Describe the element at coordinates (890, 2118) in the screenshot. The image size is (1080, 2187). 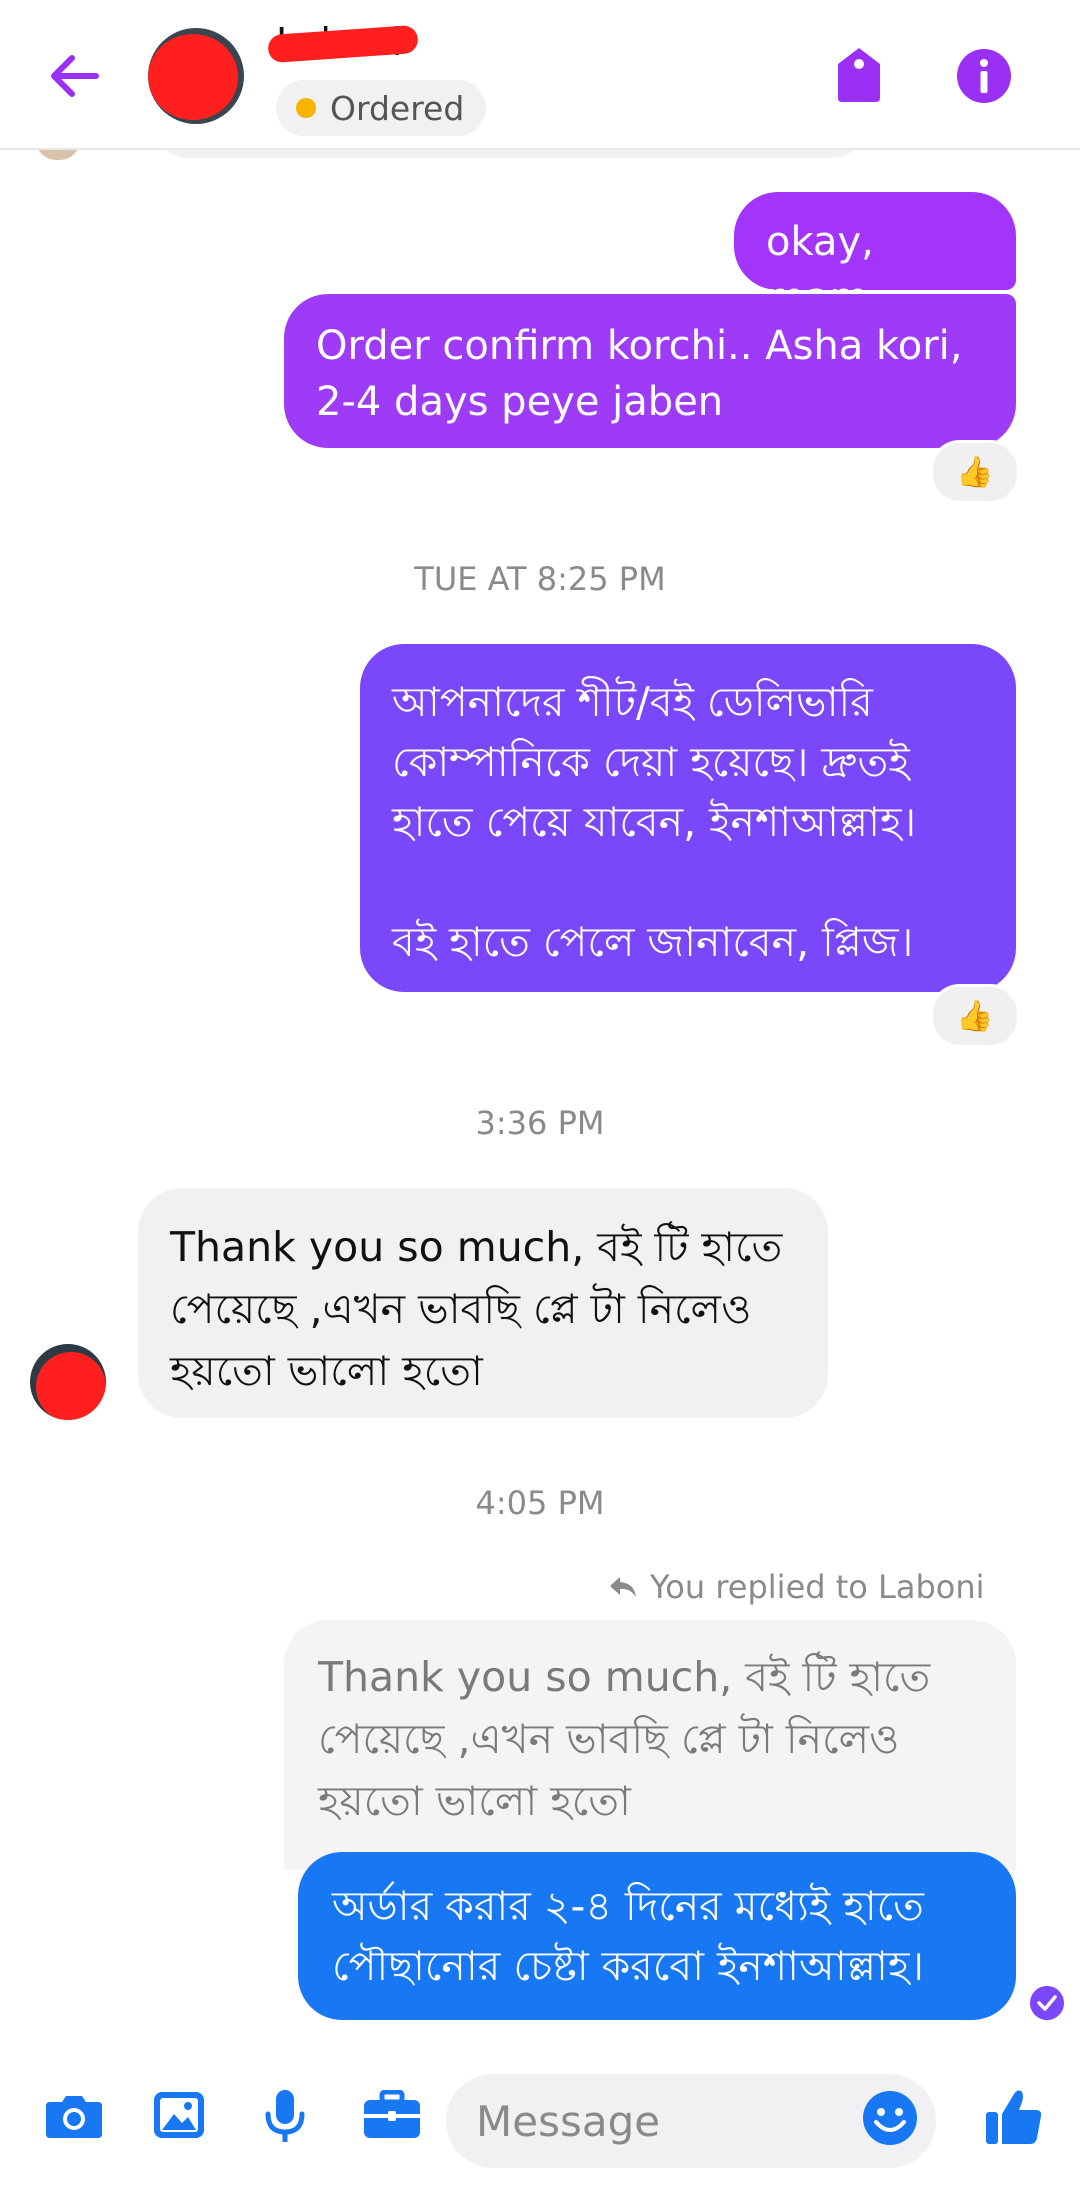
I see `emoji-icon` at that location.